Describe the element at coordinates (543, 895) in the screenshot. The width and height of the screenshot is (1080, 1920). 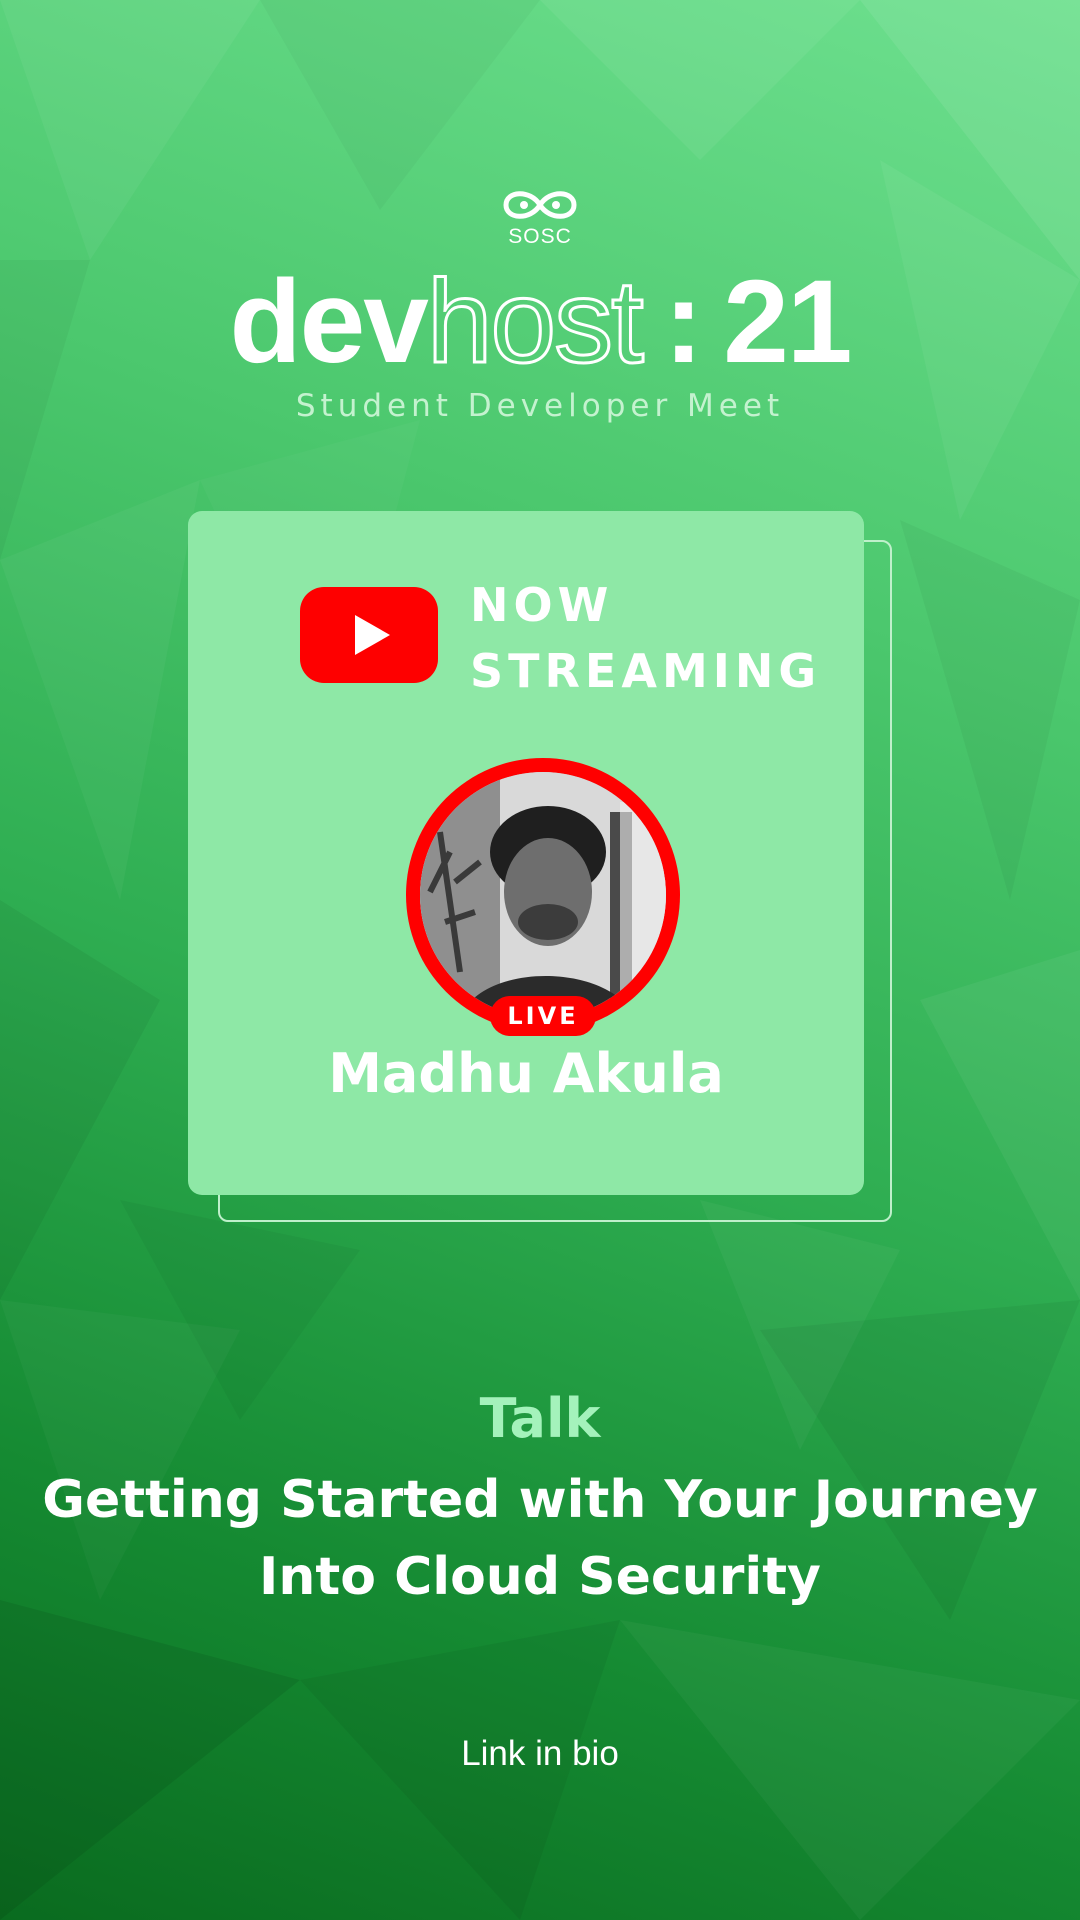
I see `speaker-avatar` at that location.